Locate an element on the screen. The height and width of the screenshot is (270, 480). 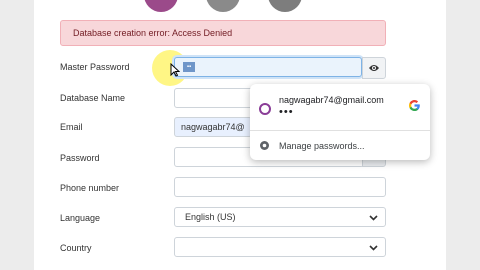
country-select is located at coordinates (280, 247).